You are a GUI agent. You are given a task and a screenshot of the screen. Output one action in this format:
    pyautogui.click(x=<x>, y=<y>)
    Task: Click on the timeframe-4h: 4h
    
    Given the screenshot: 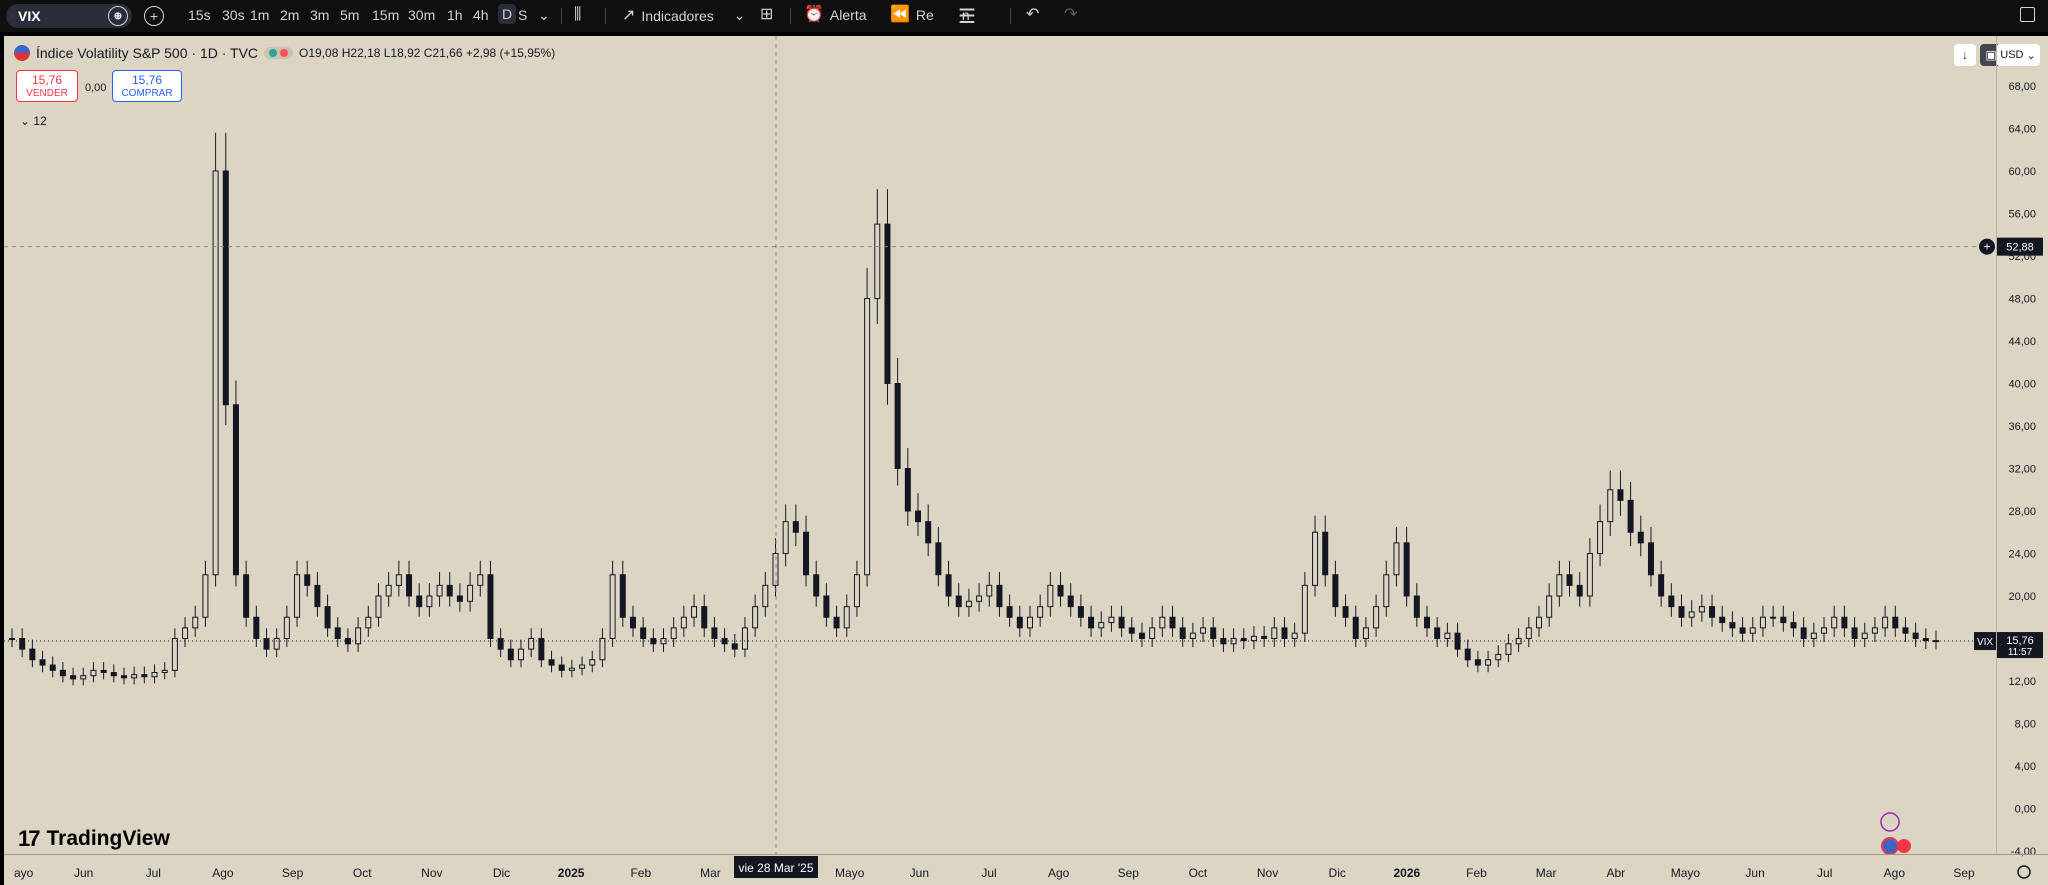 What is the action you would take?
    pyautogui.click(x=481, y=15)
    